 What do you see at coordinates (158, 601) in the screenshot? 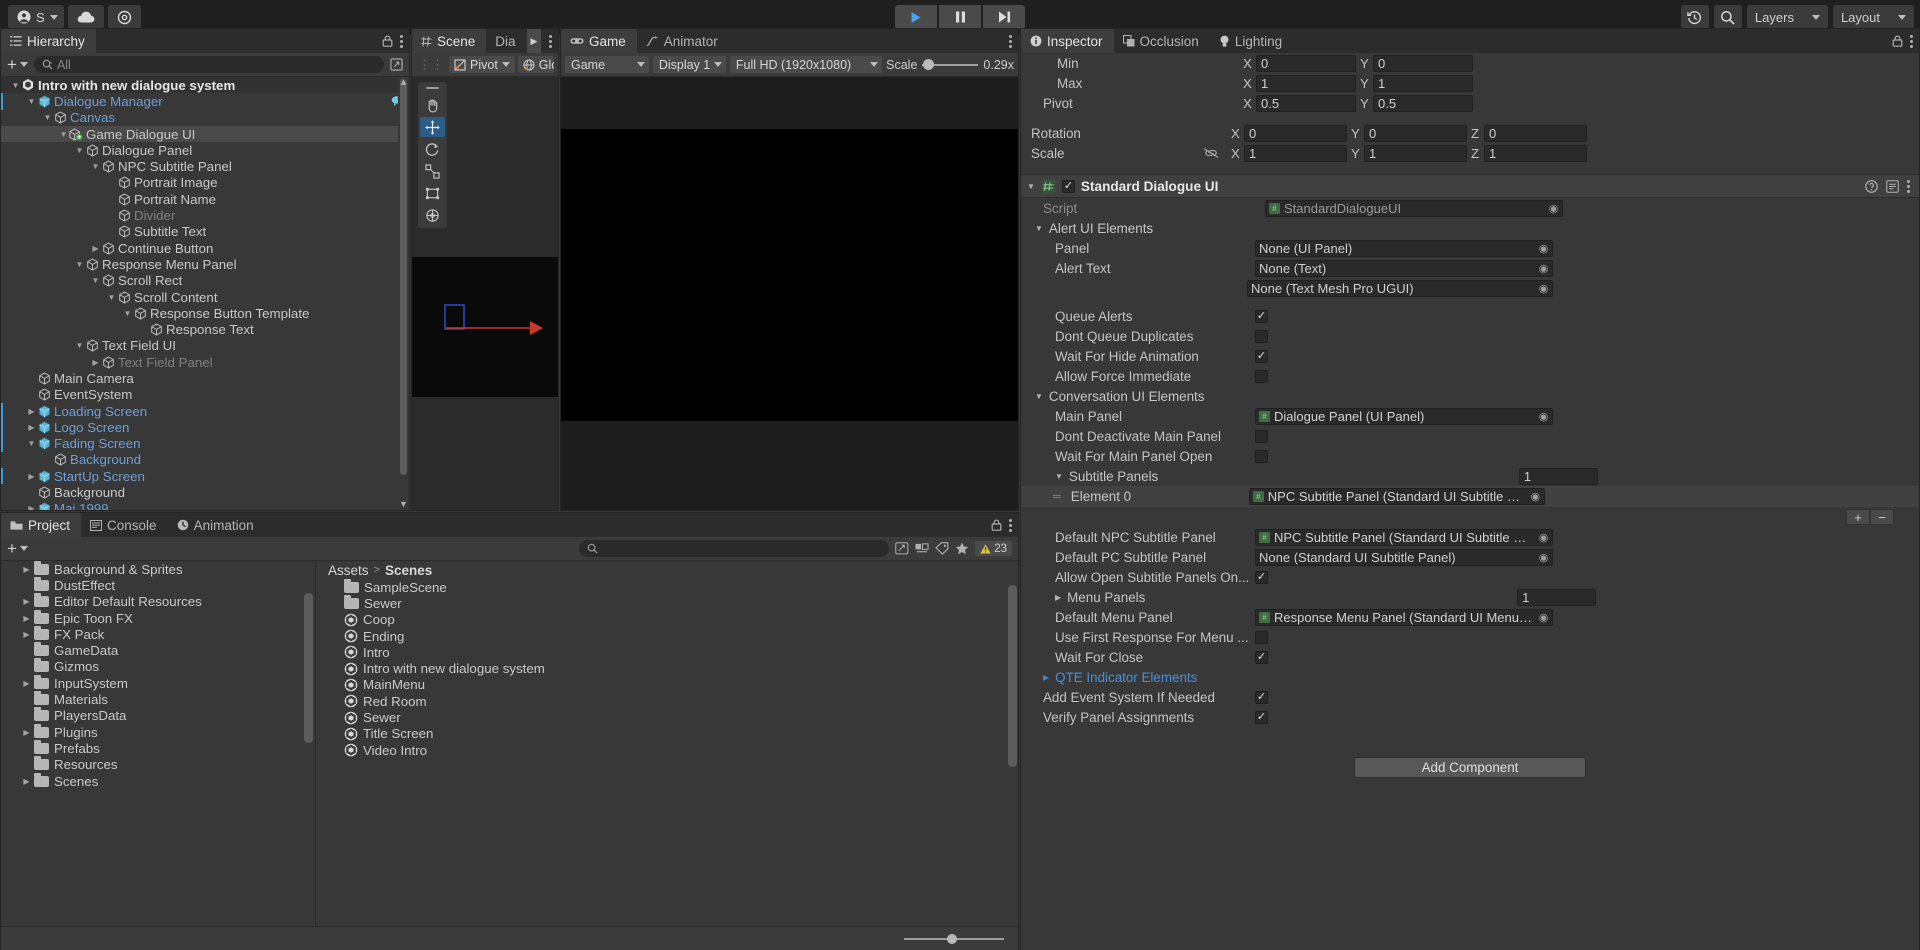
I see `project-folder-row: ▶ Editor Default Resources` at bounding box center [158, 601].